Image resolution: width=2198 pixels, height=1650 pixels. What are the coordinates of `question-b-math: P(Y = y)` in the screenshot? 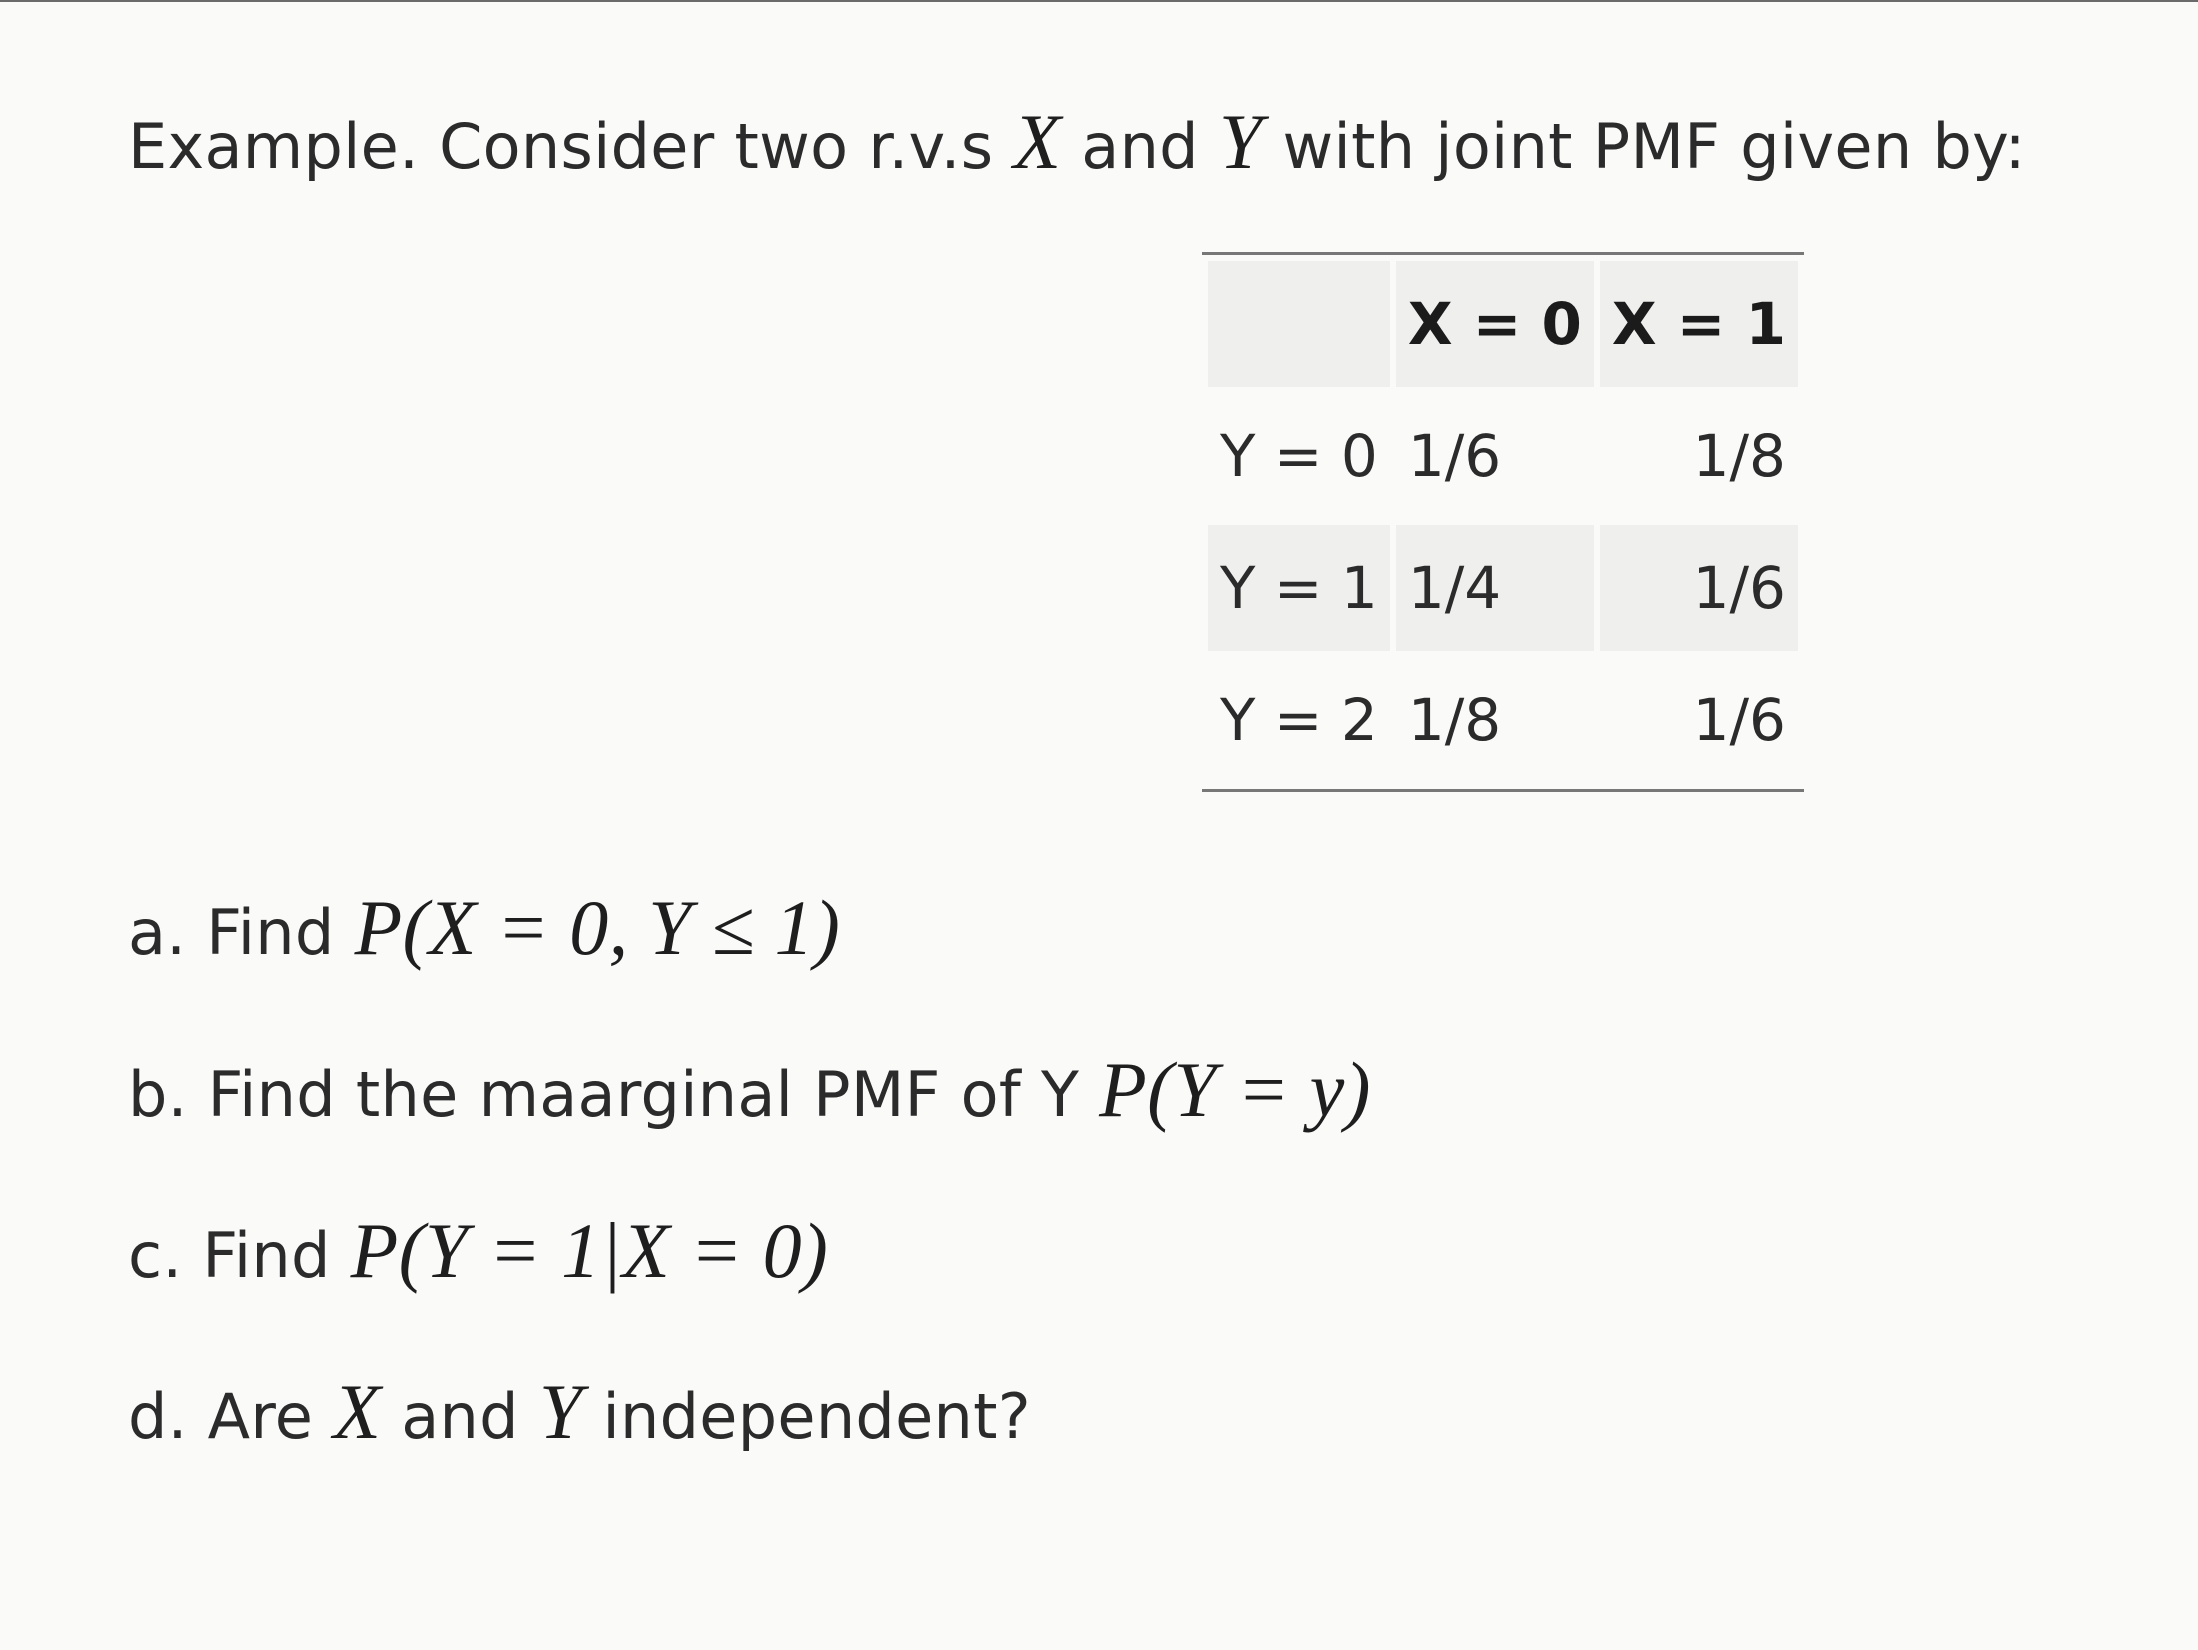 It's located at (1235, 1089).